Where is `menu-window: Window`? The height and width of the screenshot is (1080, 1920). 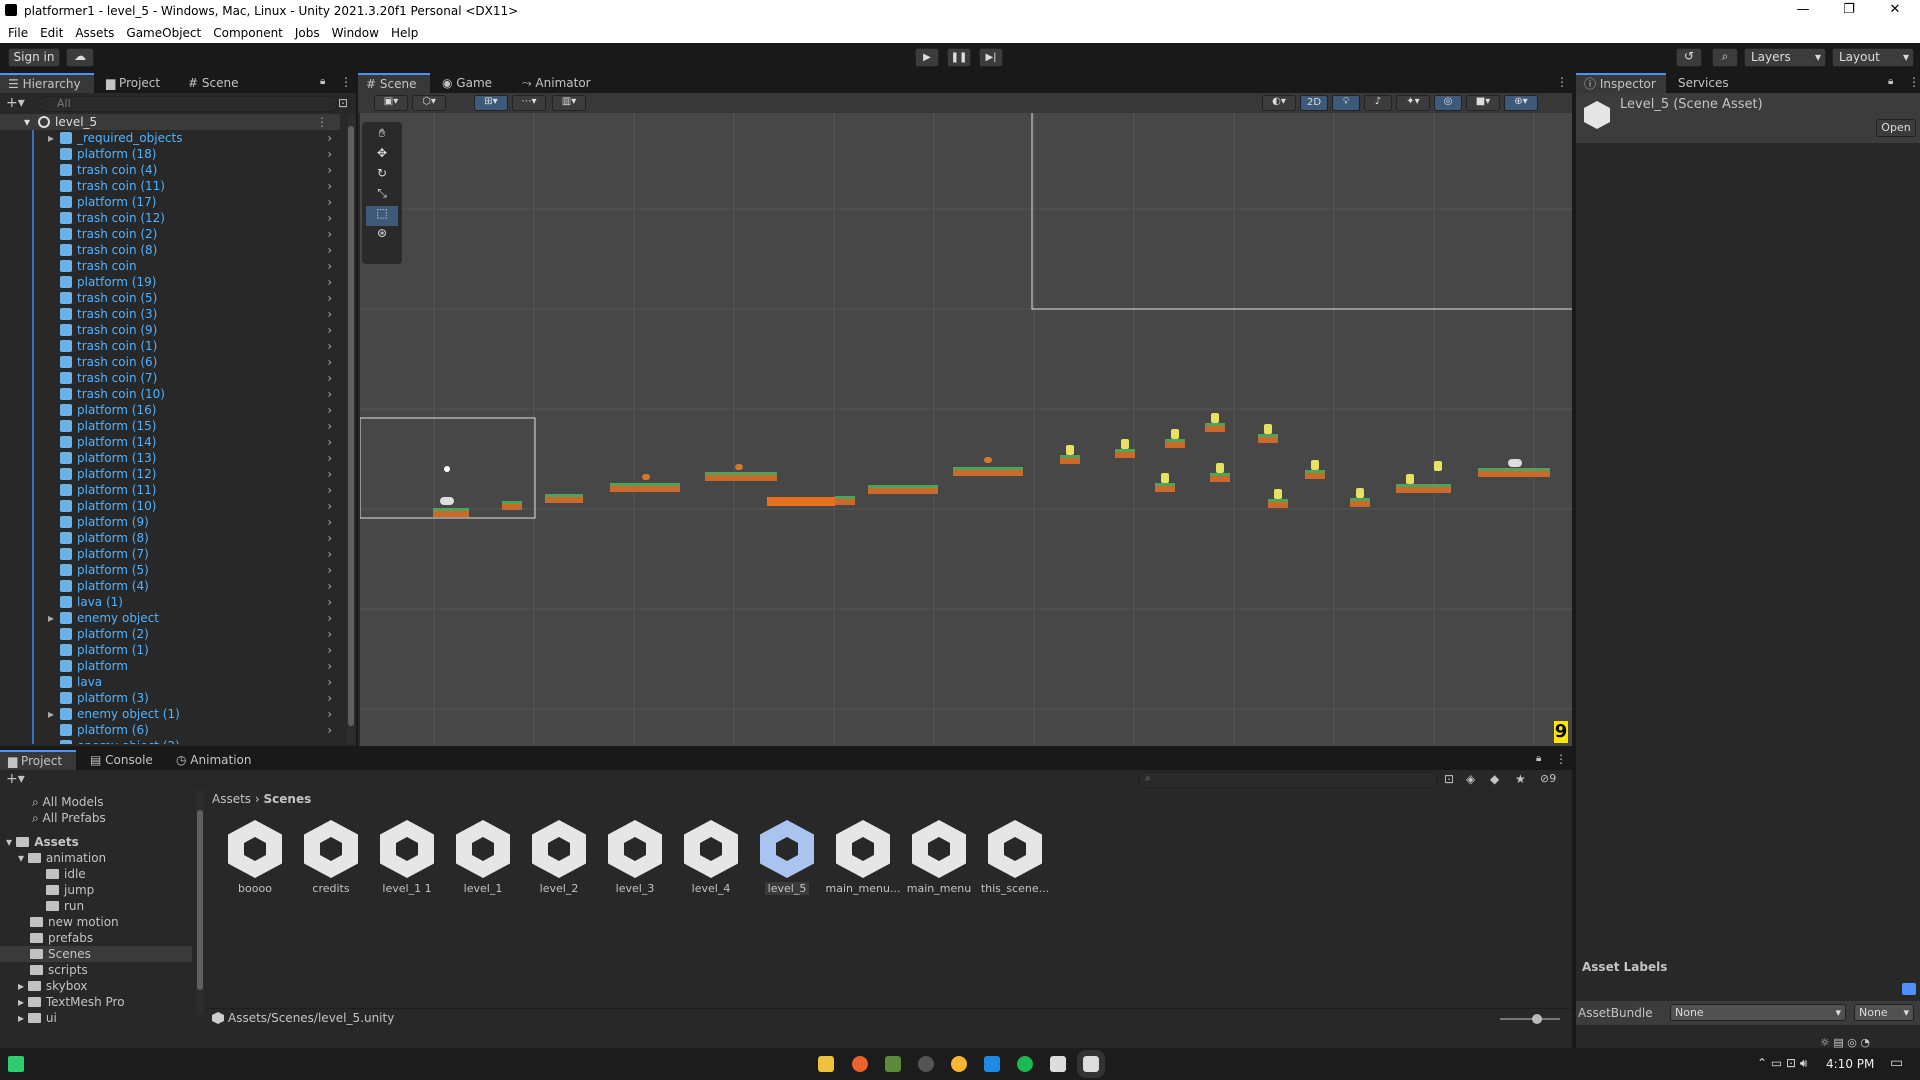 menu-window: Window is located at coordinates (355, 33).